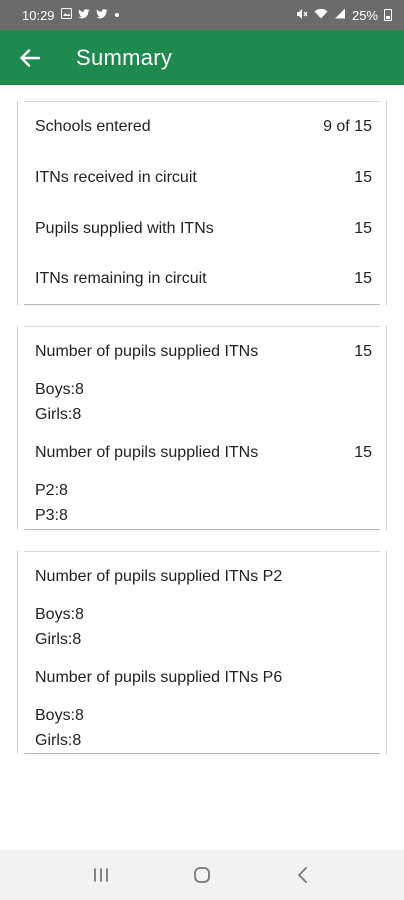 The height and width of the screenshot is (900, 404). I want to click on battery-icon, so click(388, 15).